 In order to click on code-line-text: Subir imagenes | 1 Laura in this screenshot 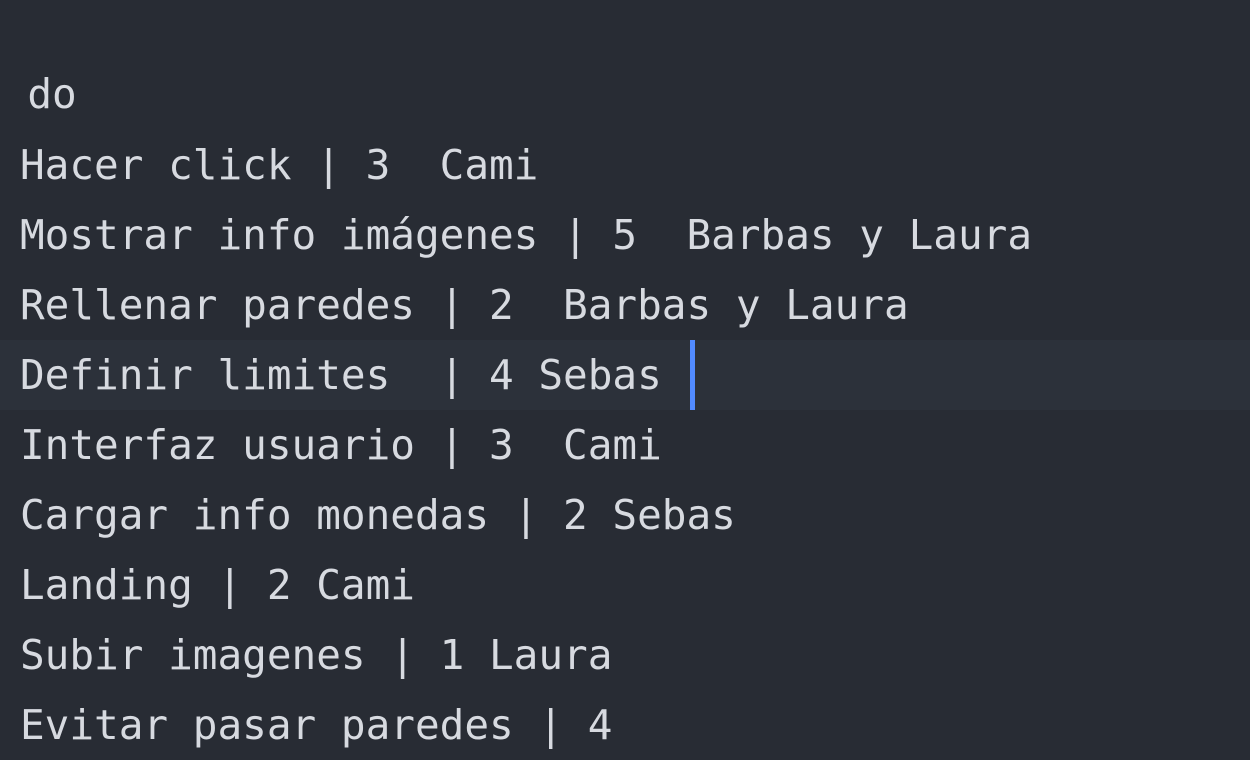, I will do `click(316, 655)`.